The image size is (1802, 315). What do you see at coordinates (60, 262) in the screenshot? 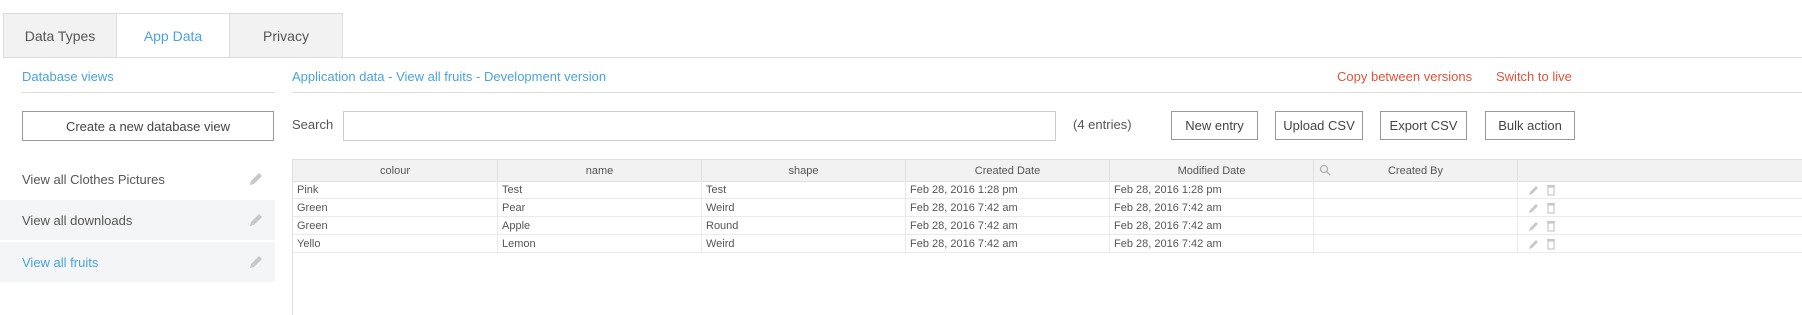
I see `sidebar-item-label: View all fruits` at bounding box center [60, 262].